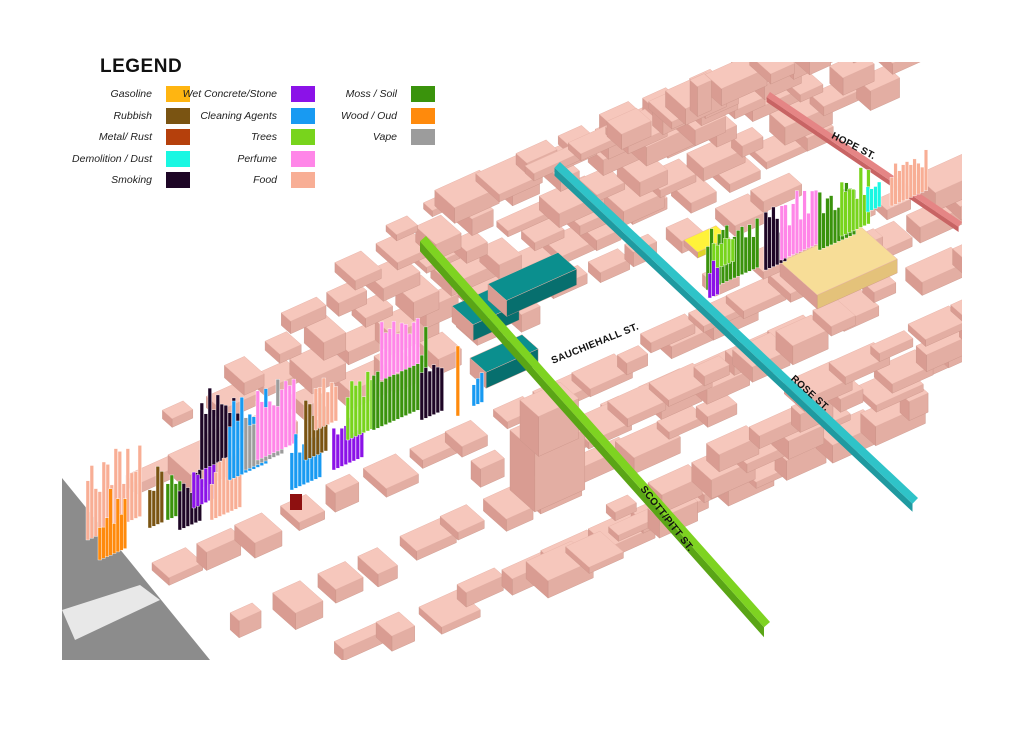  I want to click on legend-item: Gasoline, so click(125, 96).